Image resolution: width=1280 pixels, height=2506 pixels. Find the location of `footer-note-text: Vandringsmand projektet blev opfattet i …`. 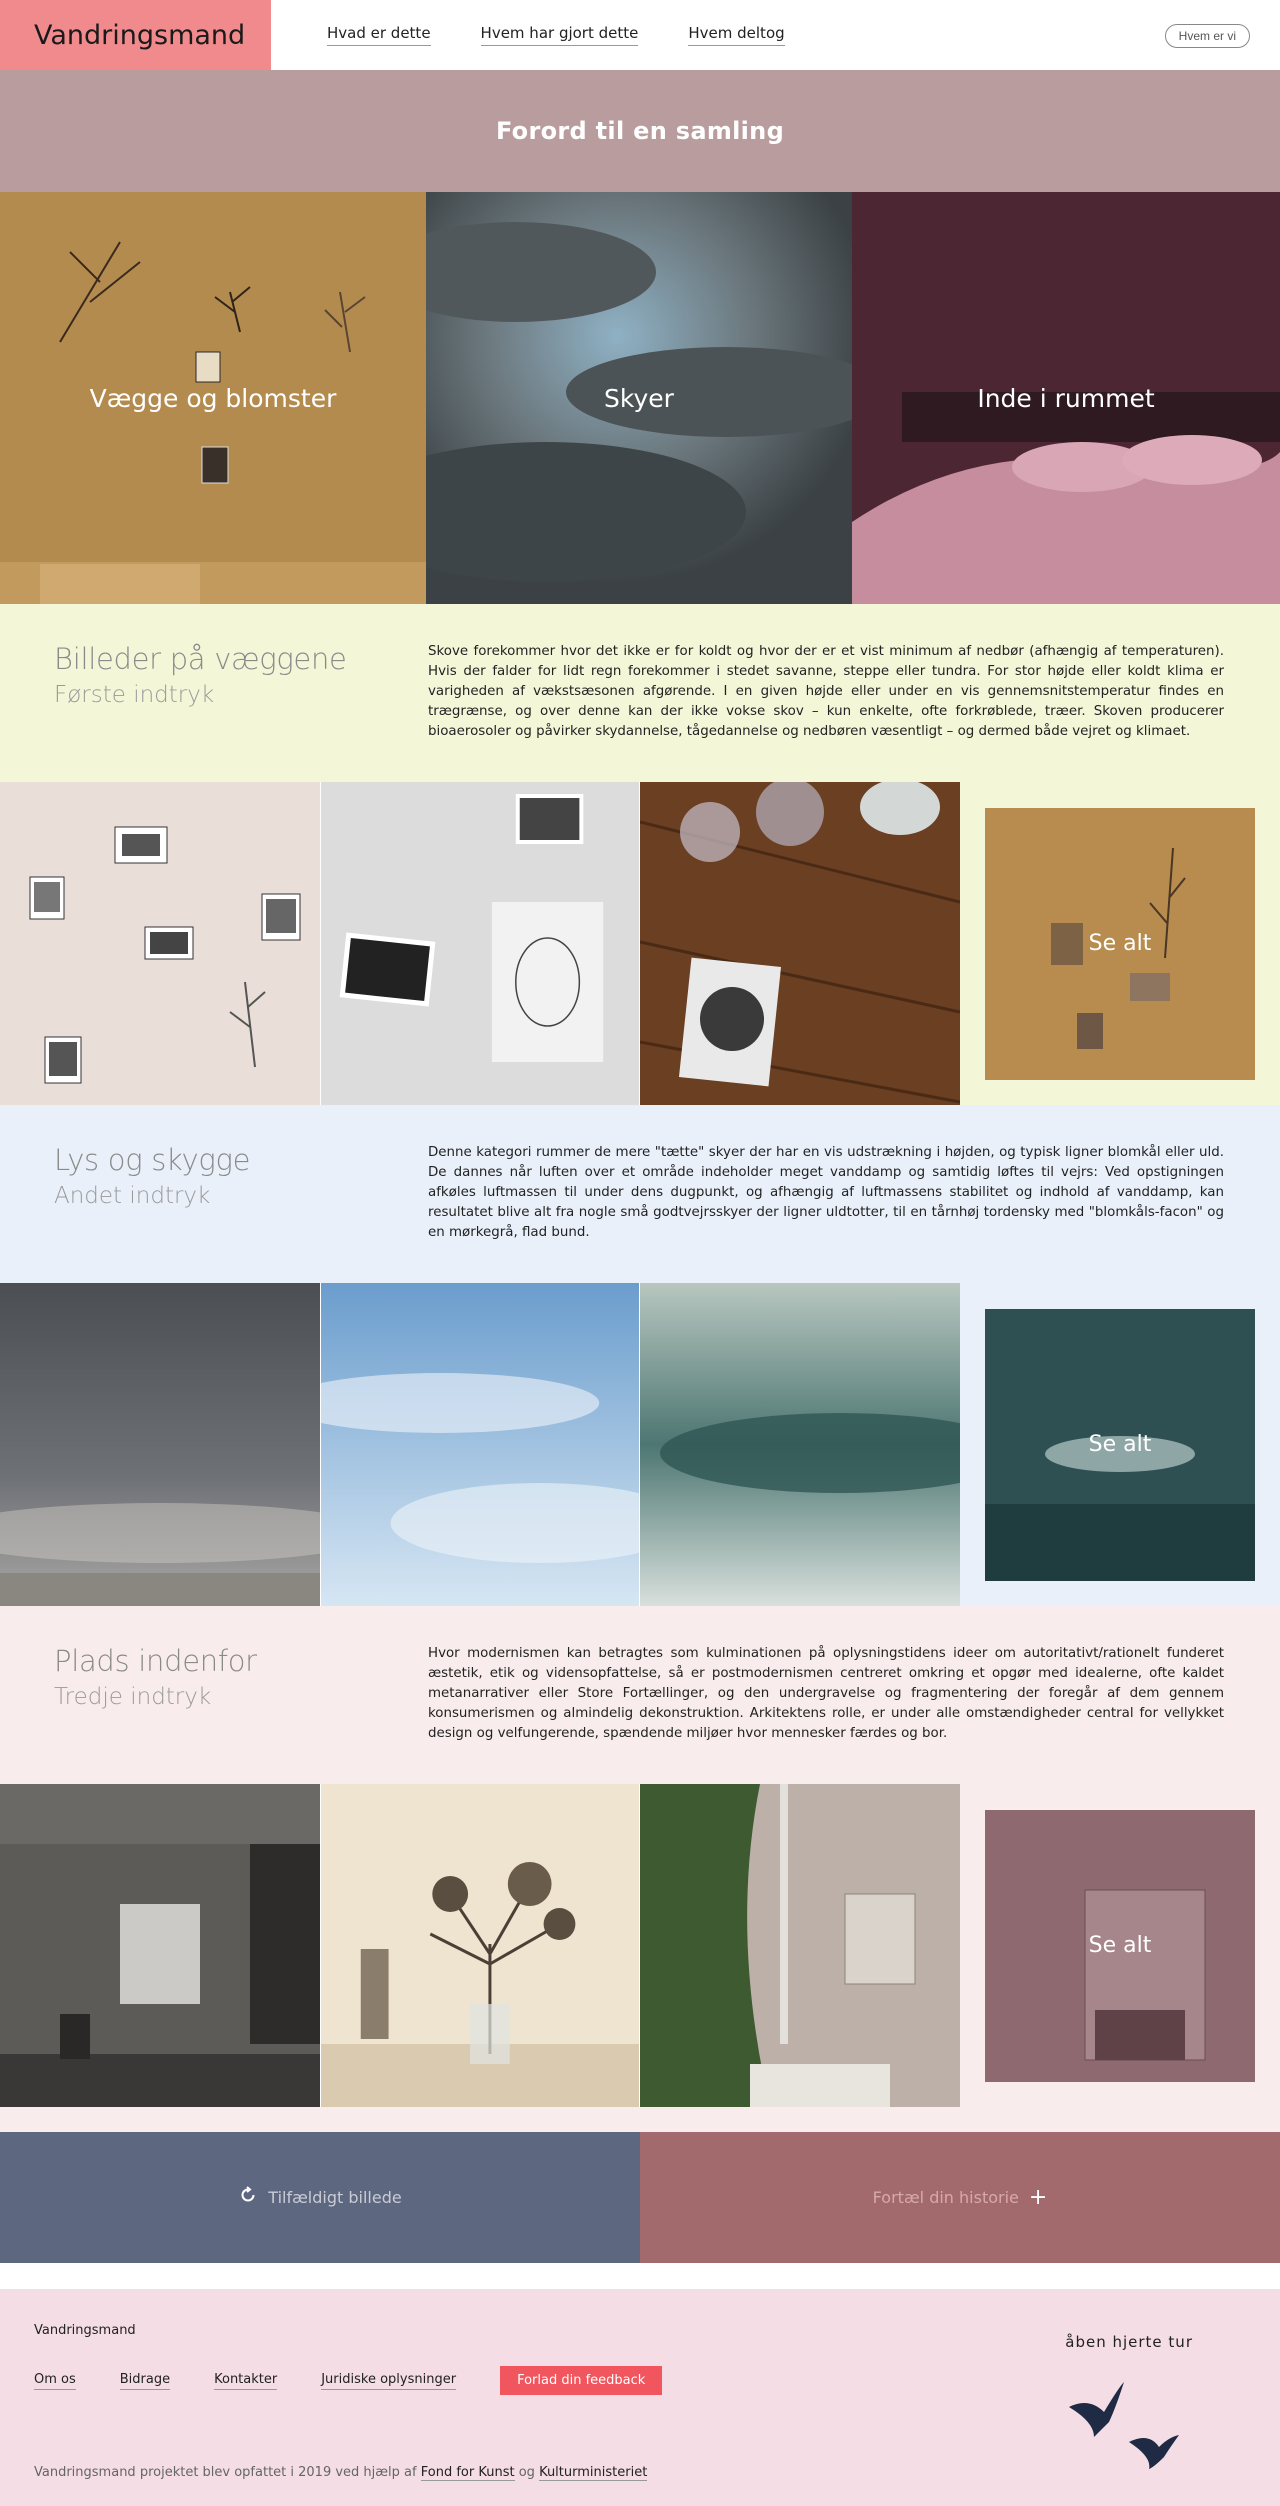

footer-note-text: Vandringsmand projektet blev opfattet i … is located at coordinates (225, 2472).